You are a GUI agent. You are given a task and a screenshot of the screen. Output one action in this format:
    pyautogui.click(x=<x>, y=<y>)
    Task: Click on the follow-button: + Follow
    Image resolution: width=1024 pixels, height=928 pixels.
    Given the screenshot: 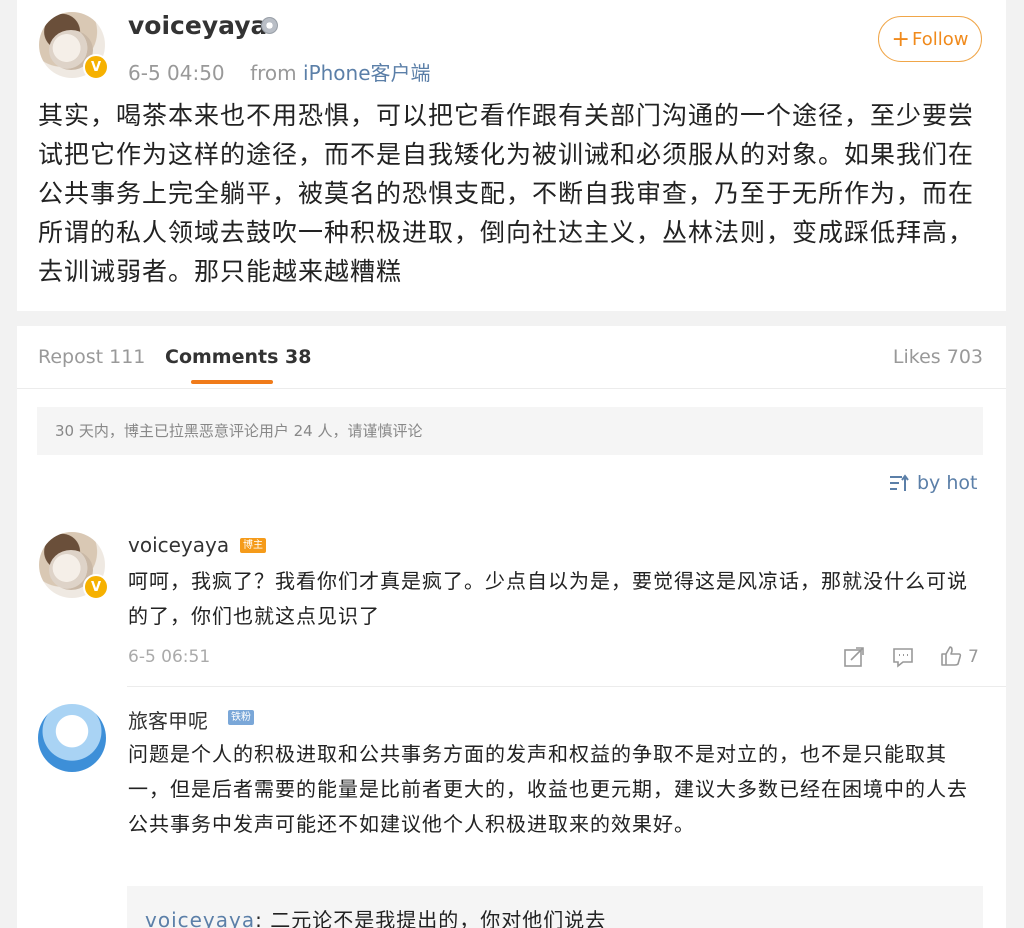 What is the action you would take?
    pyautogui.click(x=930, y=39)
    